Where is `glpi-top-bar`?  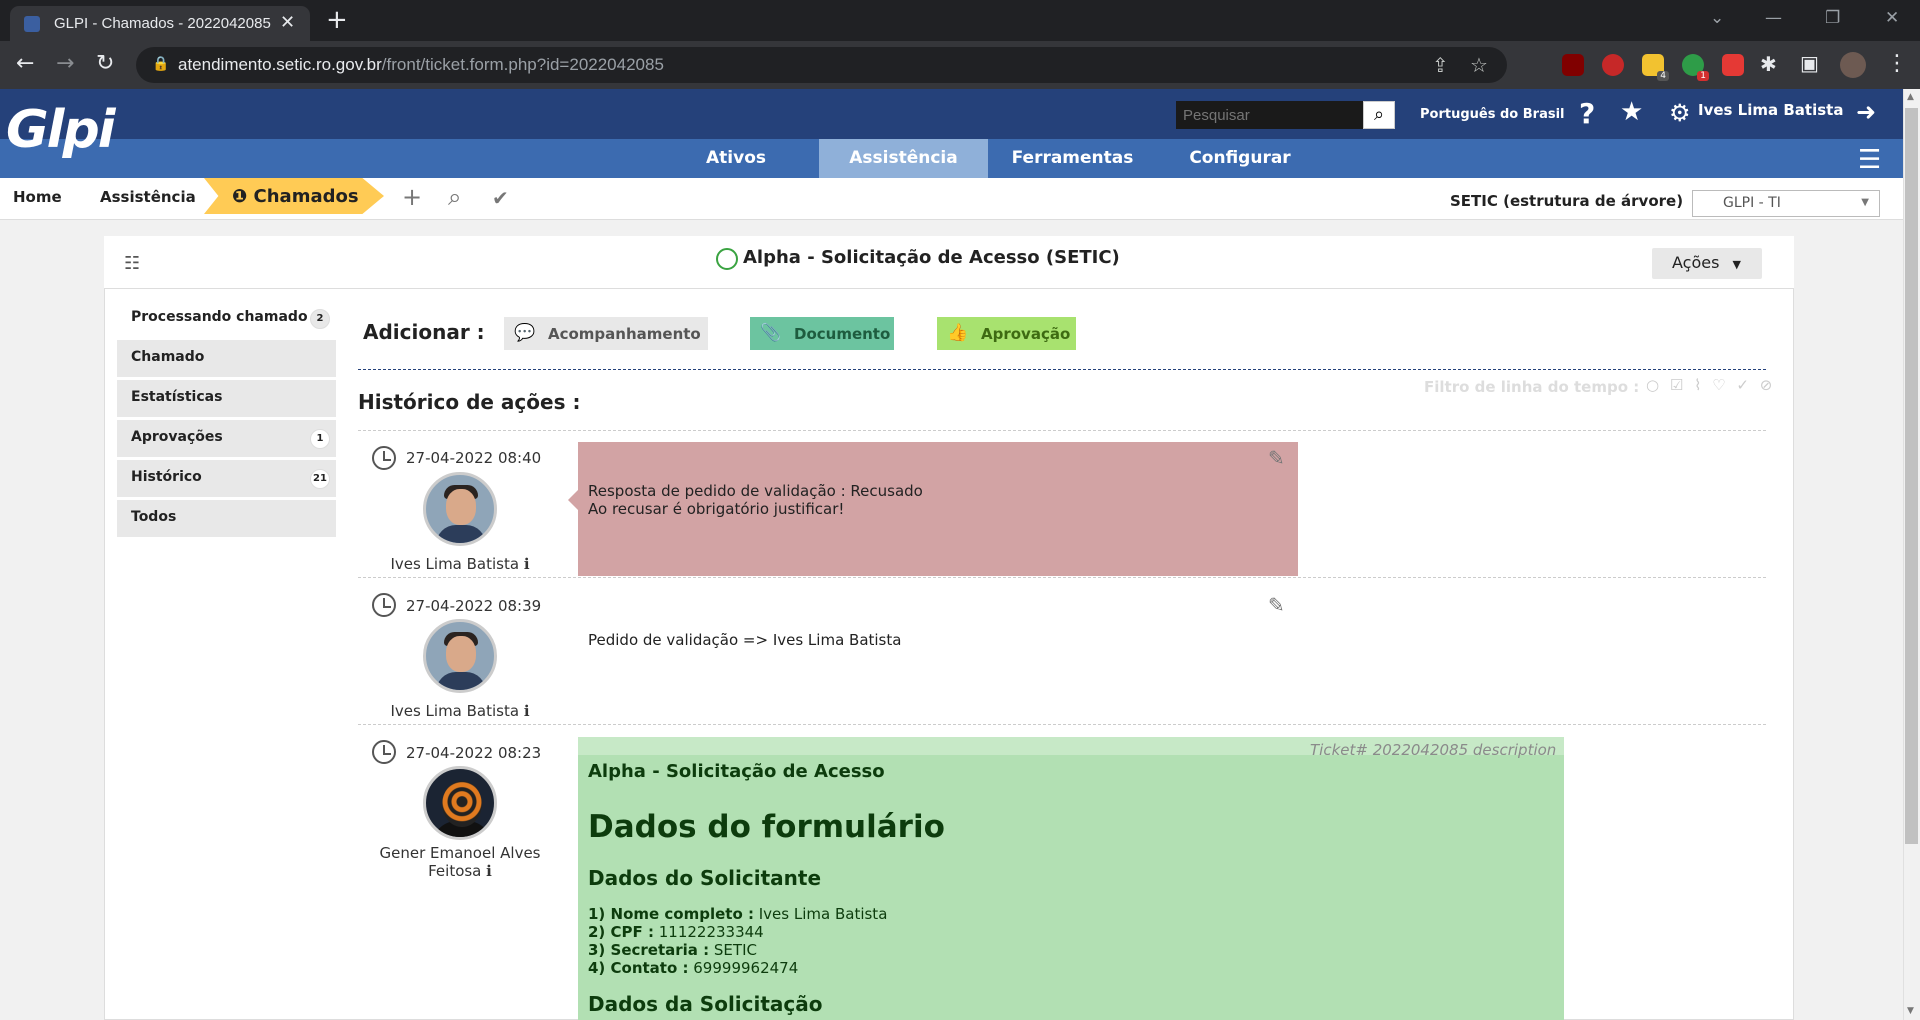
glpi-top-bar is located at coordinates (951, 114).